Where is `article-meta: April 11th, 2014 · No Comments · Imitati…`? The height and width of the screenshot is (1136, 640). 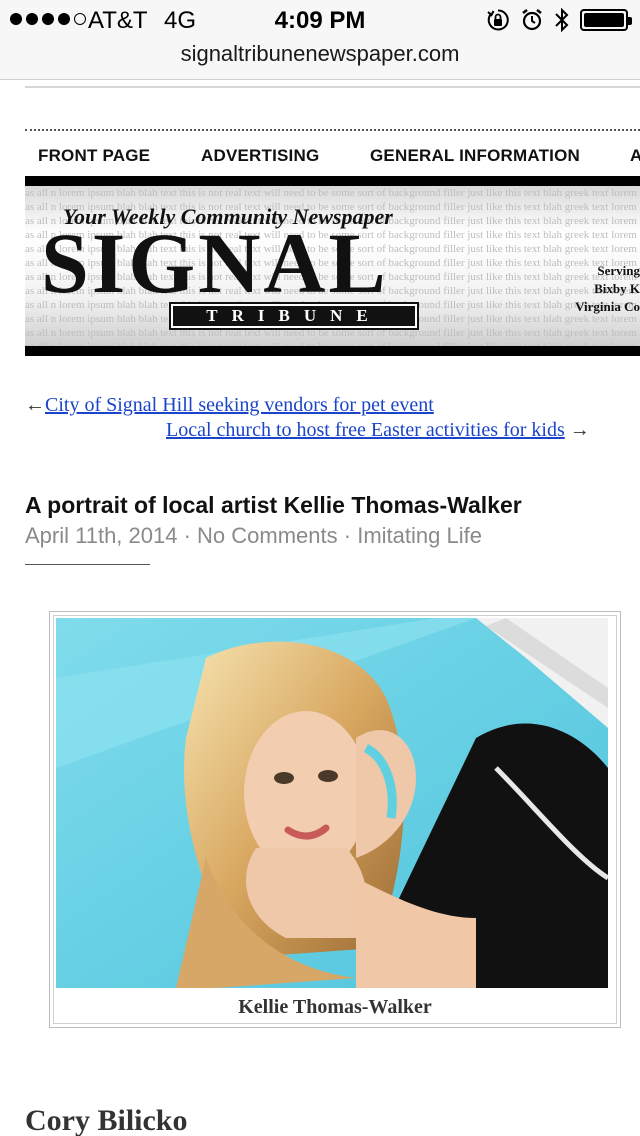 article-meta: April 11th, 2014 · No Comments · Imitati… is located at coordinates (253, 536).